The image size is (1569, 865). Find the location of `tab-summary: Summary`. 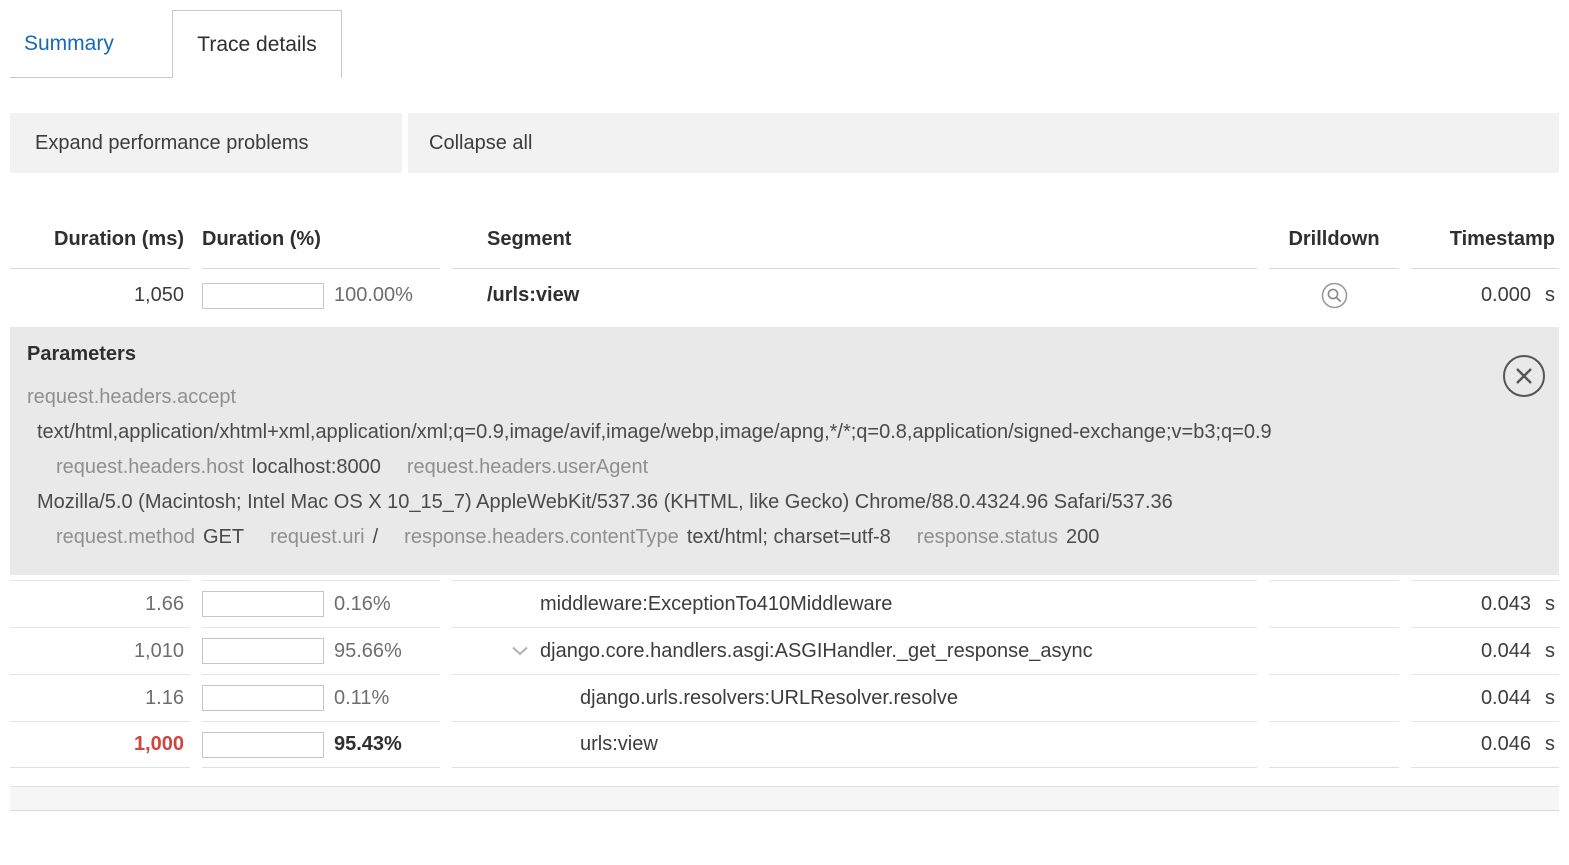

tab-summary: Summary is located at coordinates (69, 44).